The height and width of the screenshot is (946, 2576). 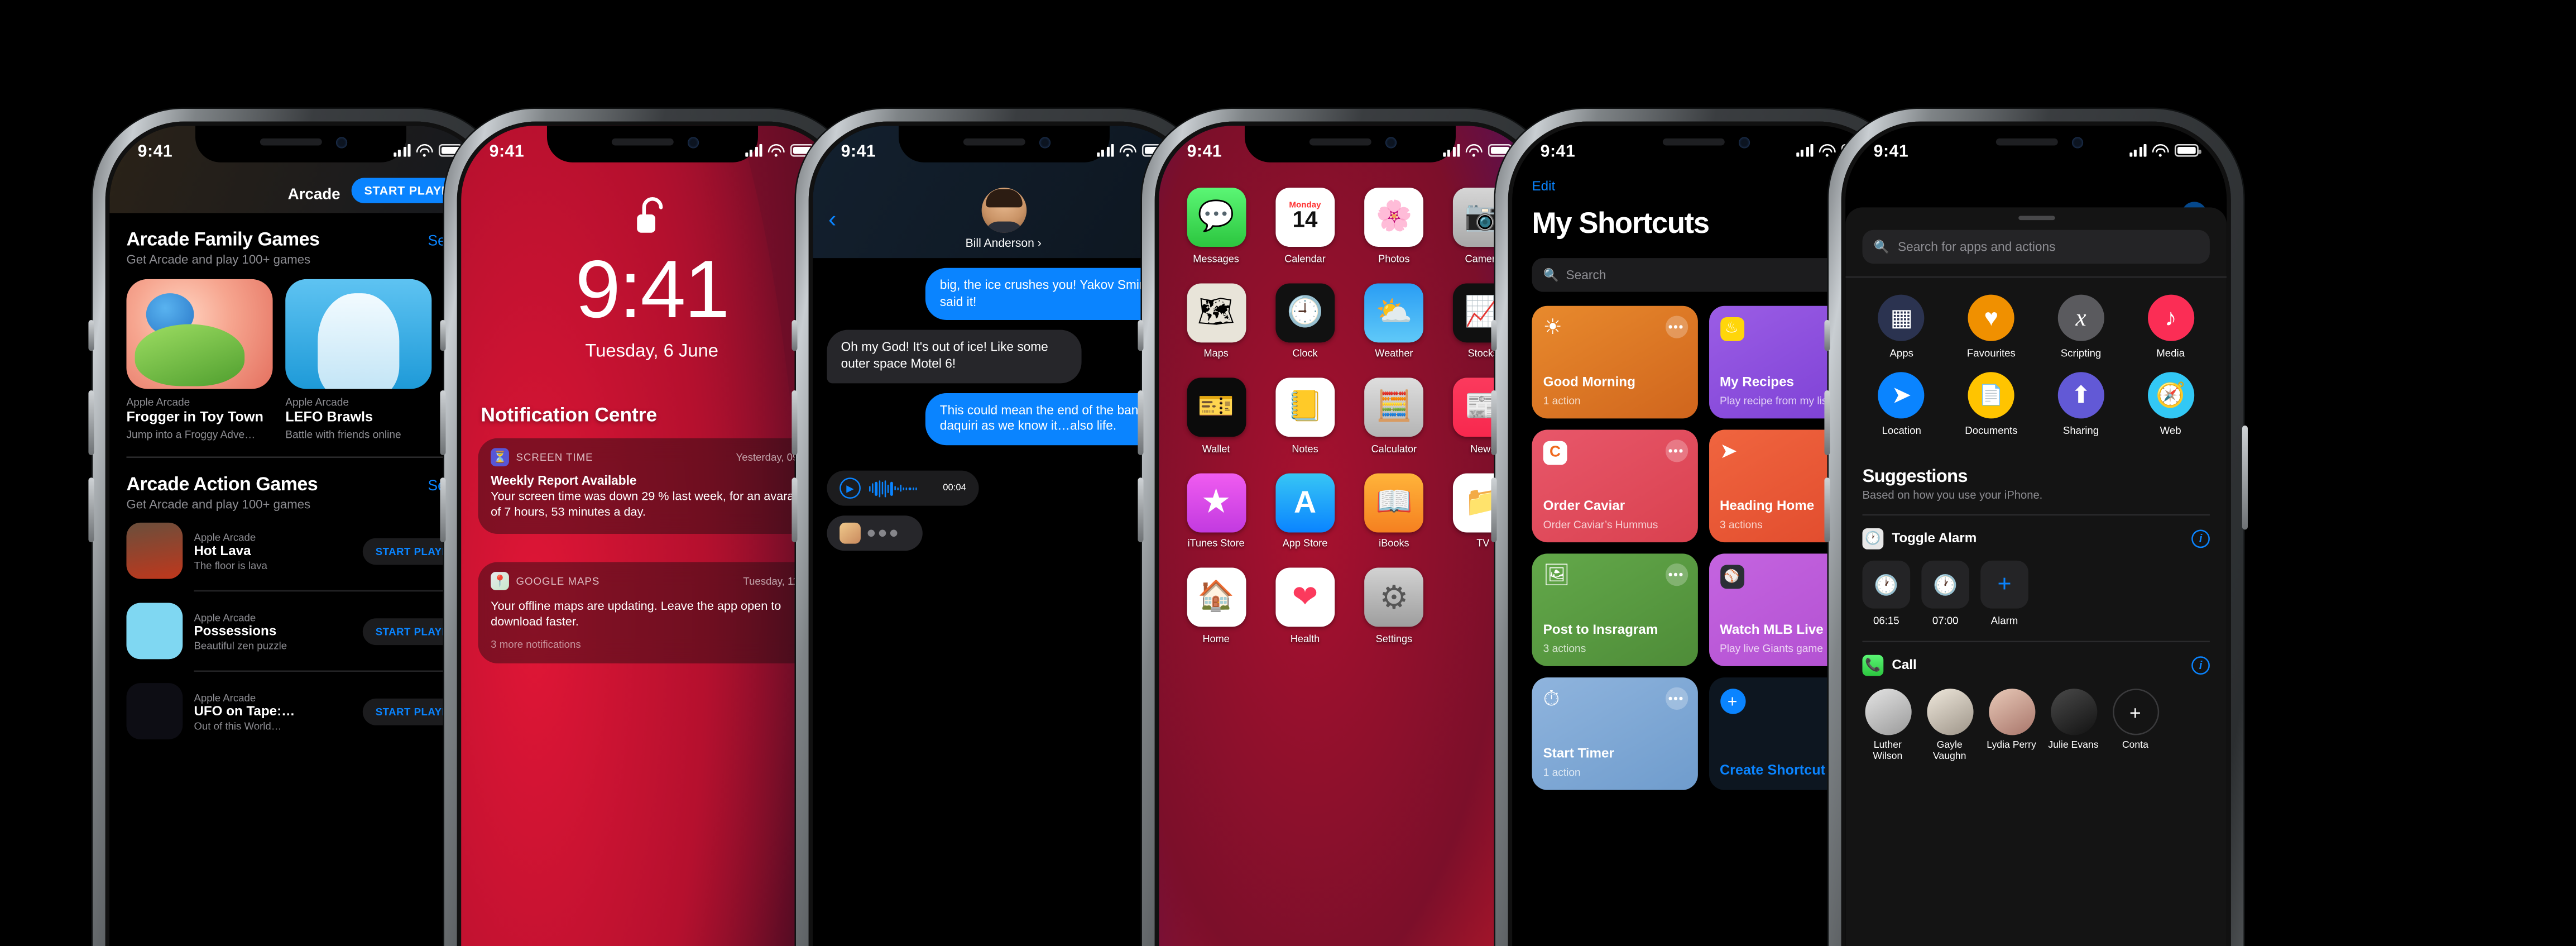 What do you see at coordinates (2036, 218) in the screenshot?
I see `sheet-grabber` at bounding box center [2036, 218].